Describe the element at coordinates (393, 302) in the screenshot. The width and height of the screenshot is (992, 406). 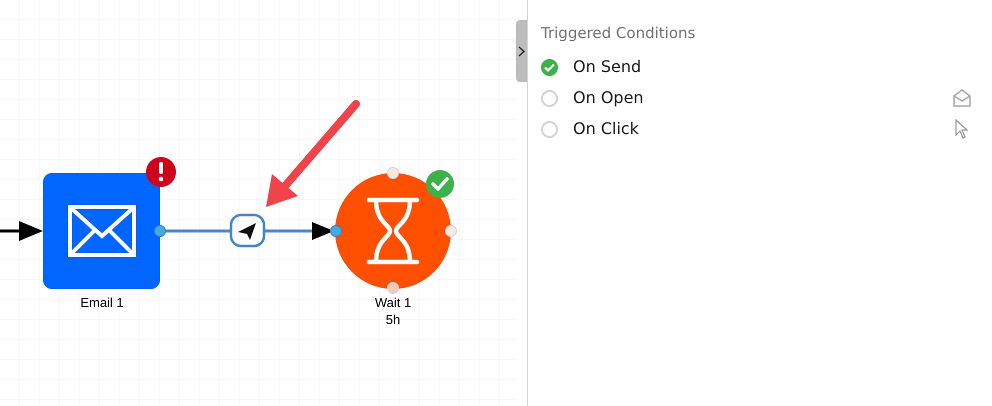
I see `node-label: Wait 1` at that location.